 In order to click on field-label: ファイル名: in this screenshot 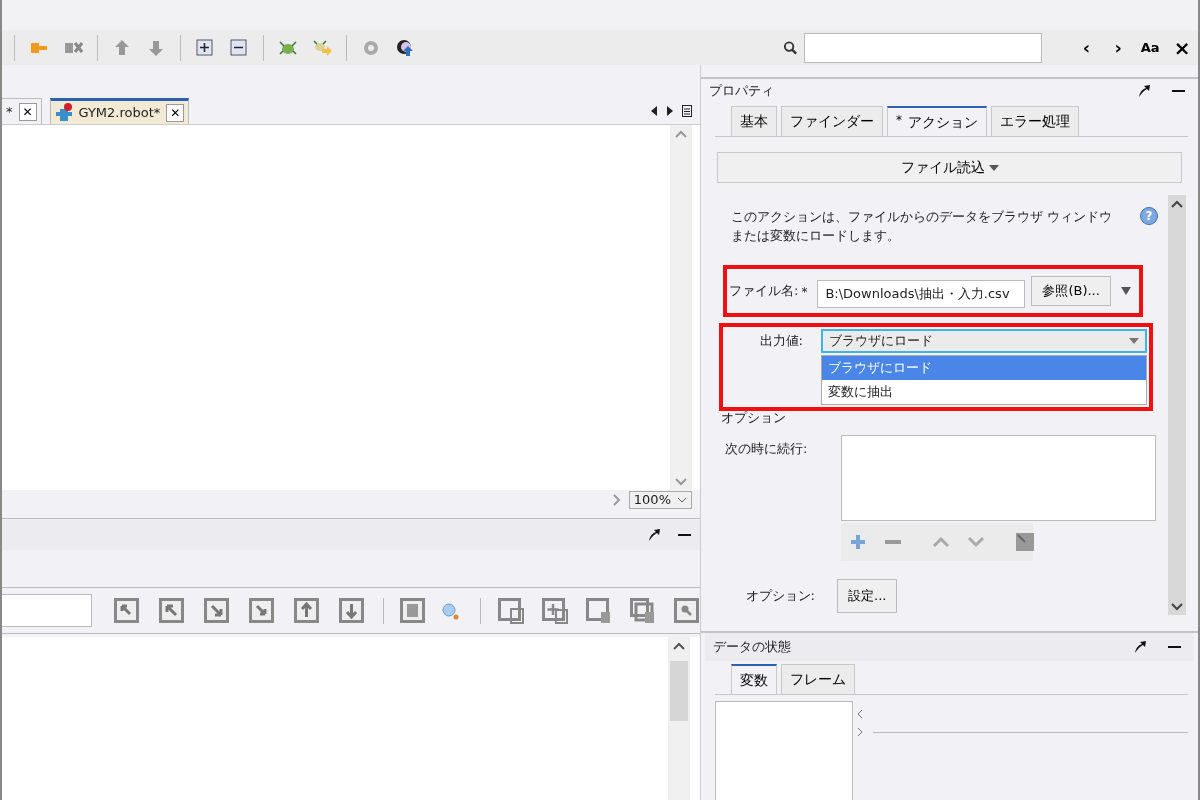, I will do `click(764, 291)`.